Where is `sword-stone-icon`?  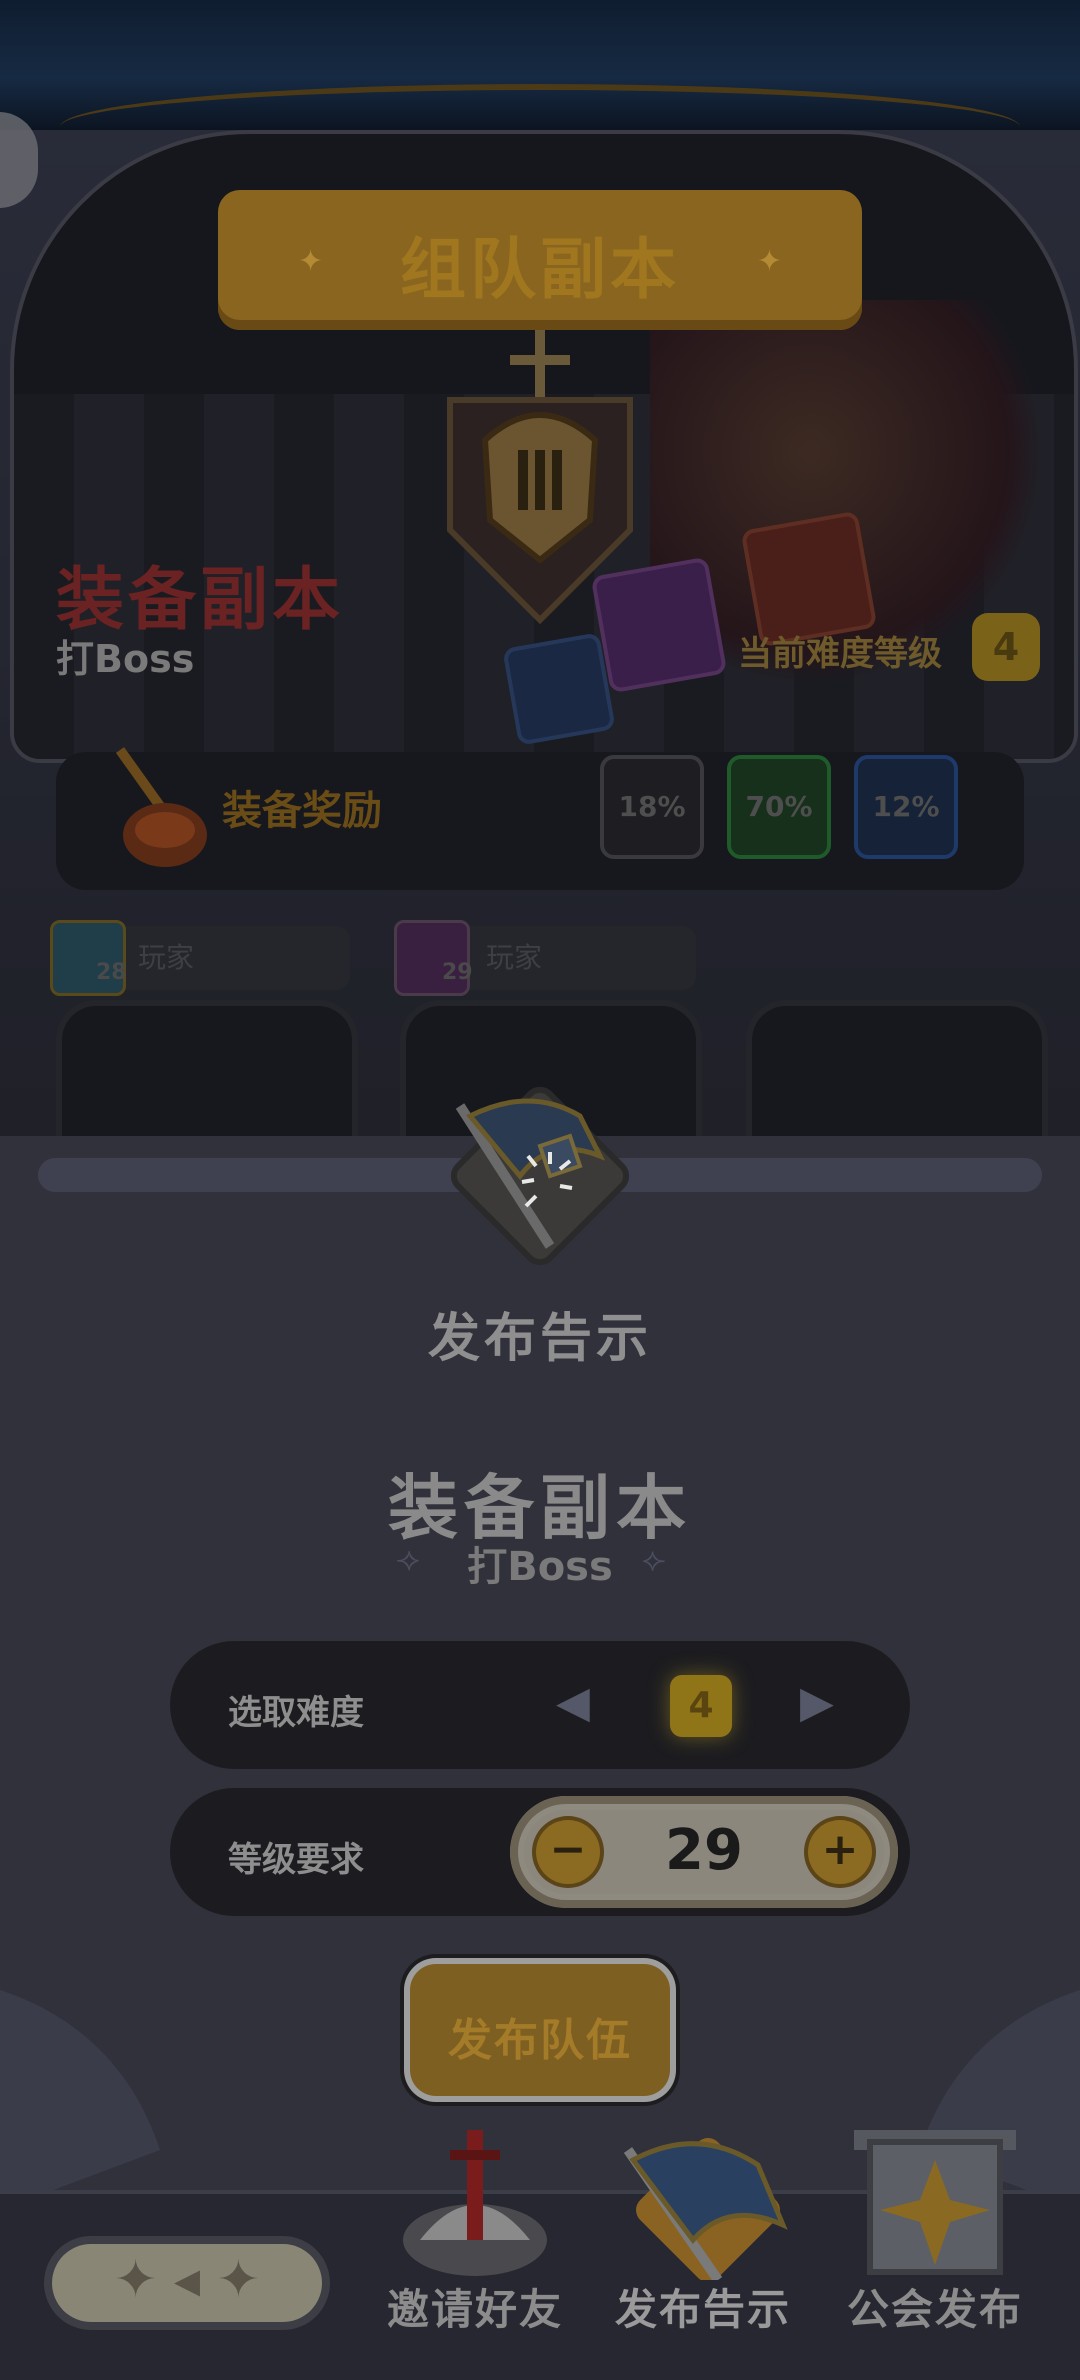
sword-stone-icon is located at coordinates (475, 2203).